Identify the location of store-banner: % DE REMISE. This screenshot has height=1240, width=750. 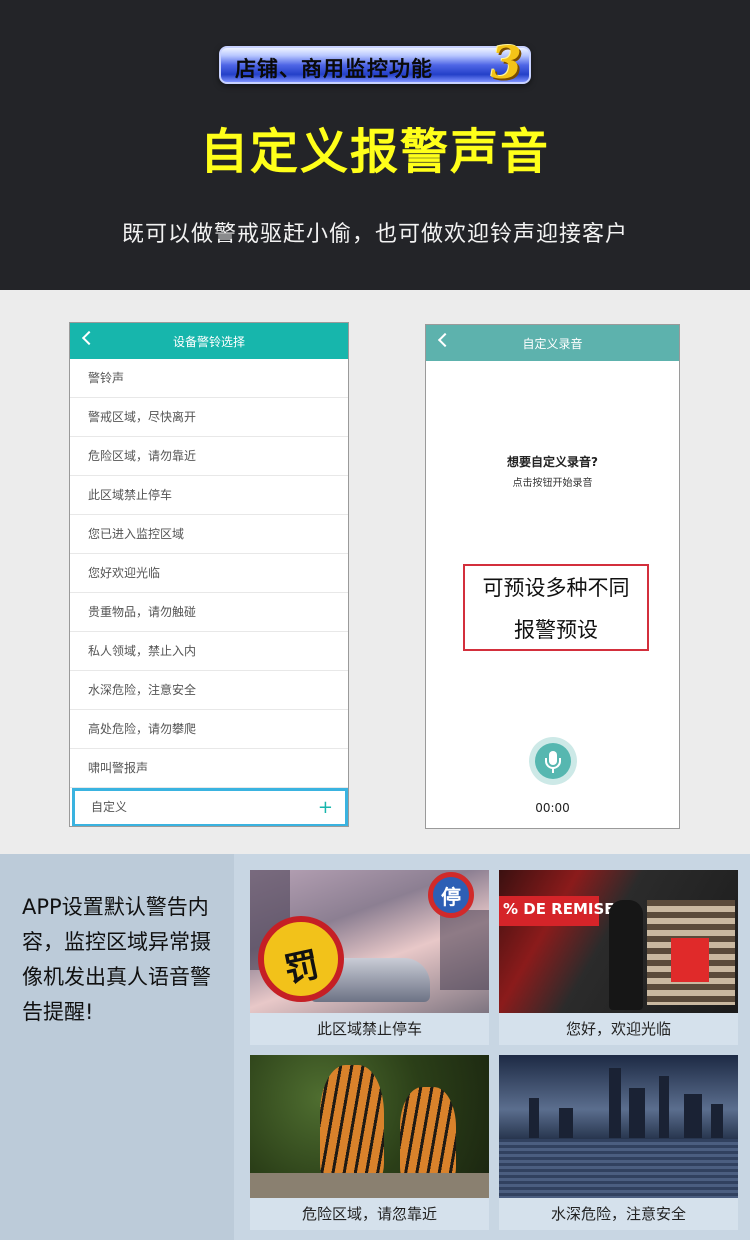
(557, 911).